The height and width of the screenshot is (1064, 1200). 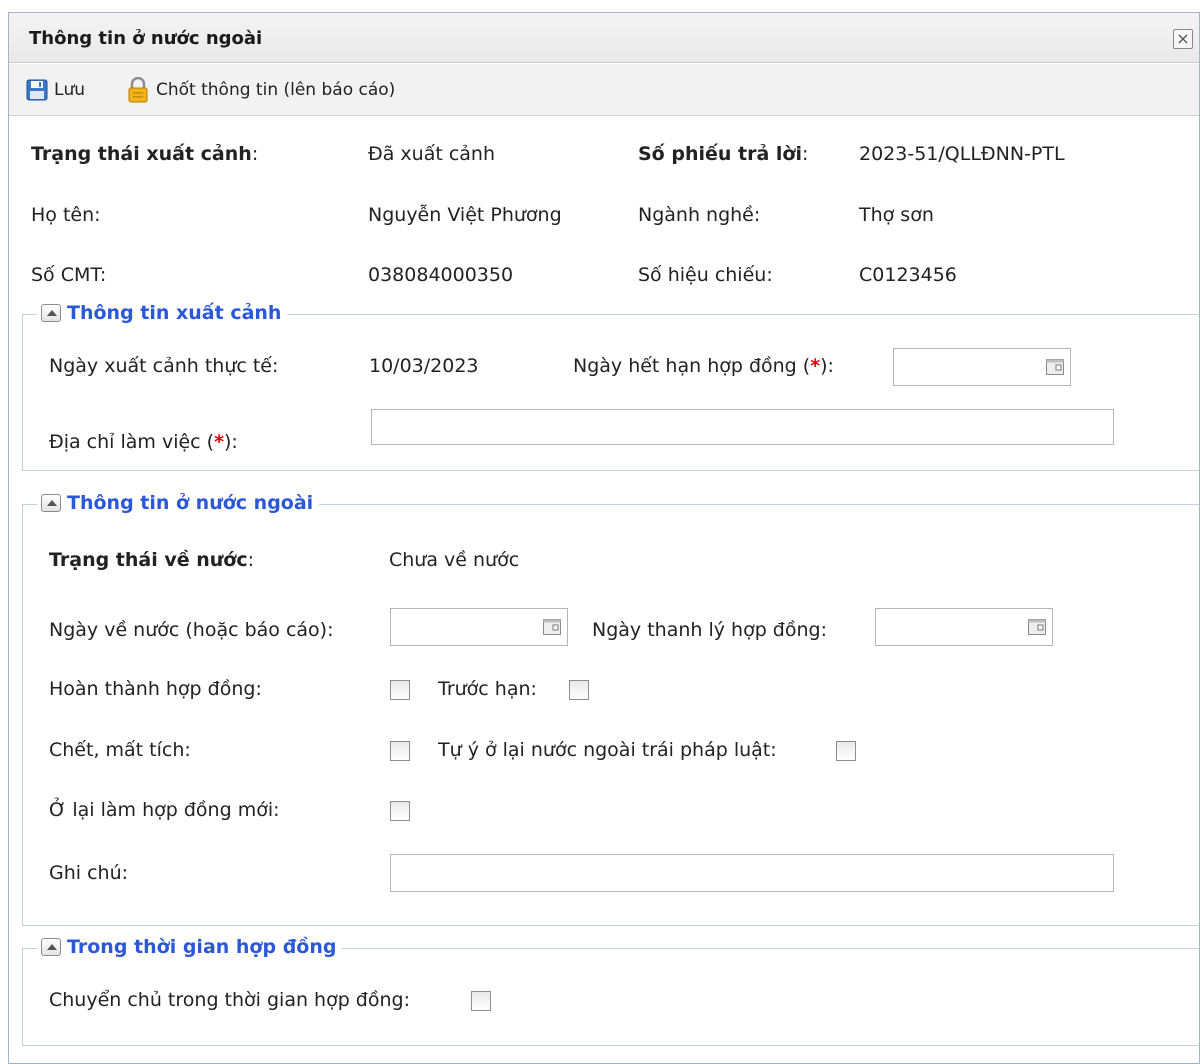 What do you see at coordinates (37, 90) in the screenshot?
I see `floppy-disk-icon` at bounding box center [37, 90].